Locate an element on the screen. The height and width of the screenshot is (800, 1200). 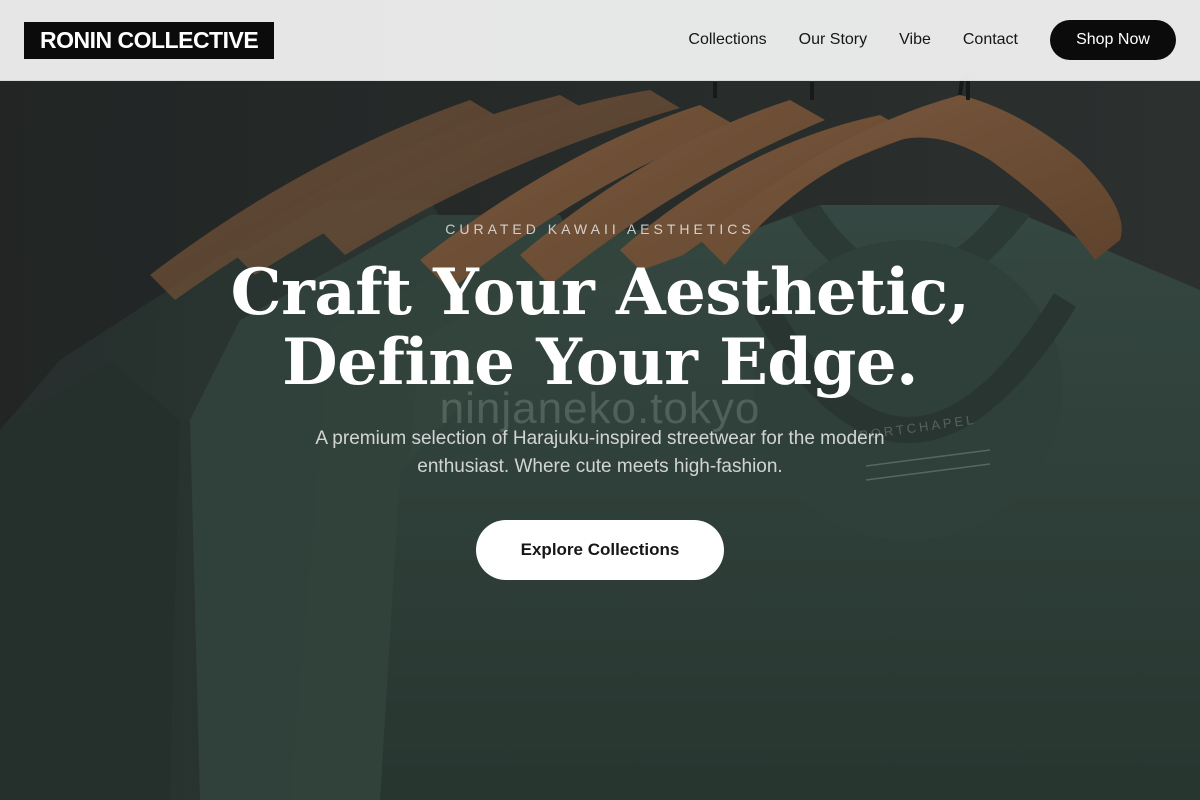
hero-eyebrow: CURATED KAWAII AESTHETICS is located at coordinates (600, 229).